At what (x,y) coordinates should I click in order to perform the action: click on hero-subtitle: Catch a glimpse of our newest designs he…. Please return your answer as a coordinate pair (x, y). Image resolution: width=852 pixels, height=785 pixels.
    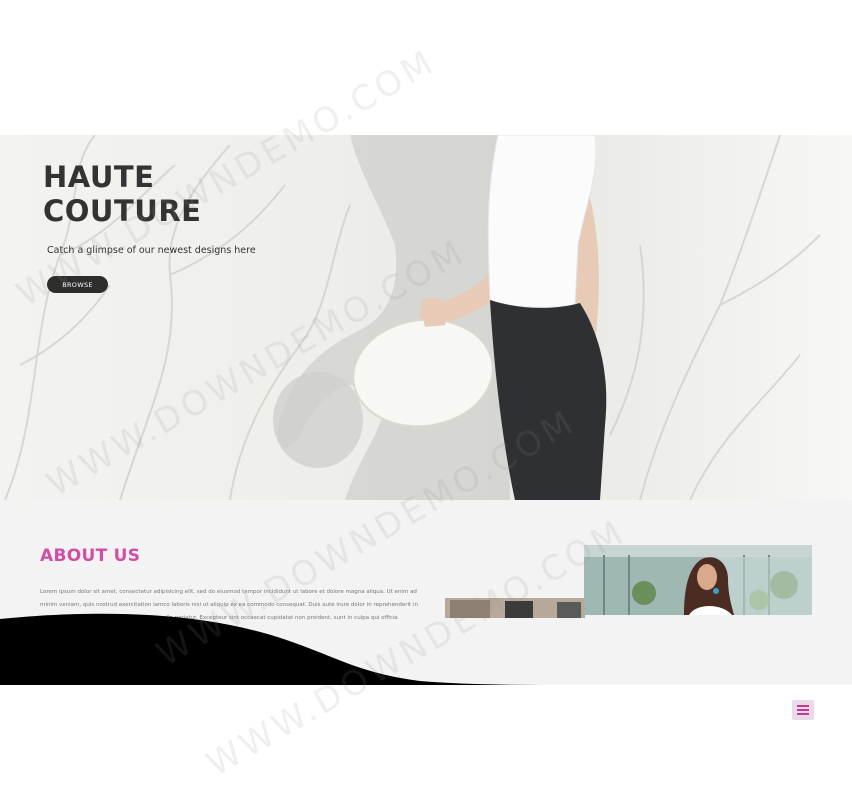
    Looking at the image, I should click on (151, 250).